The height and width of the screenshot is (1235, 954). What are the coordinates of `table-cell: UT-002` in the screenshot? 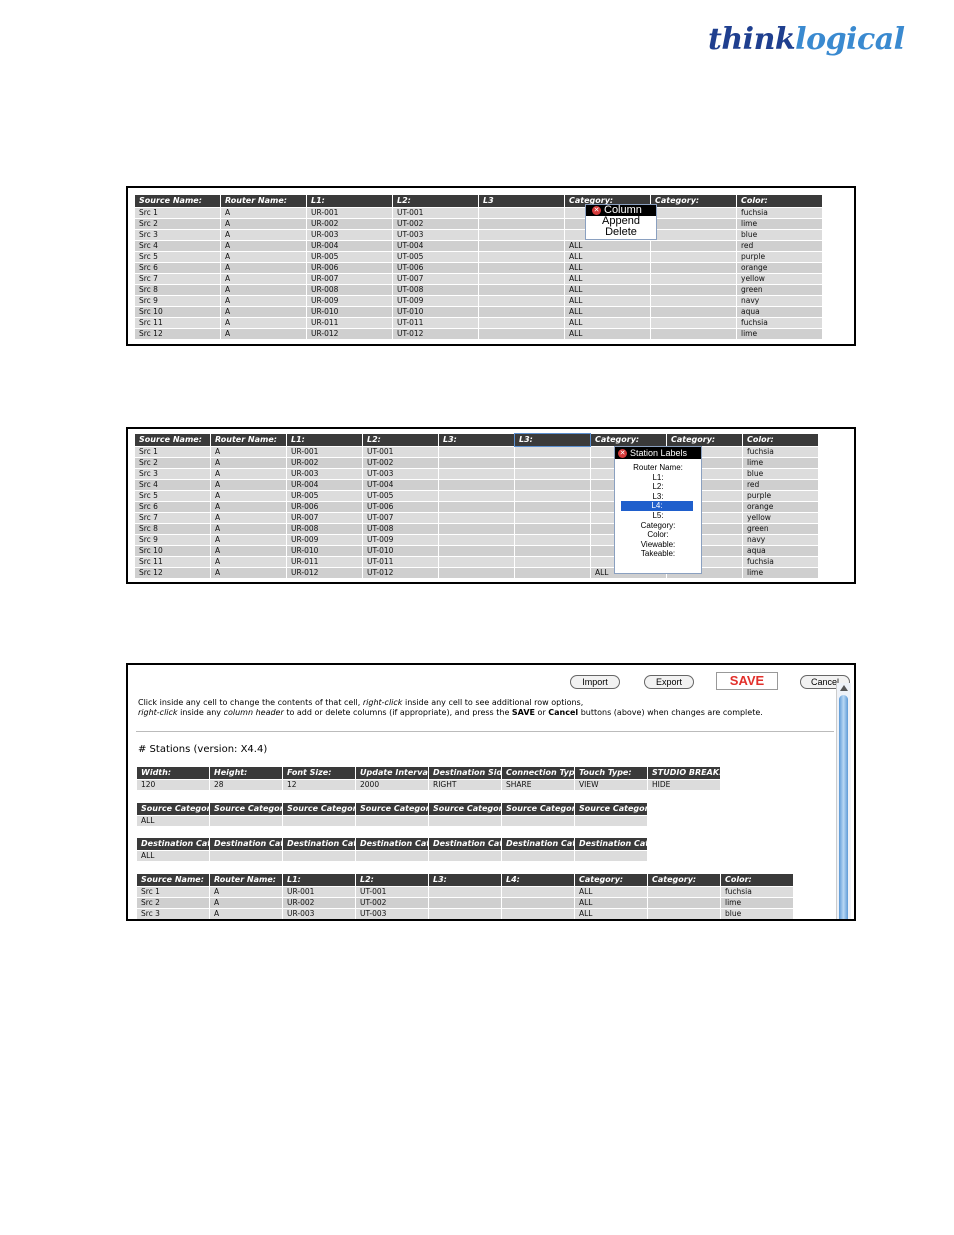 It's located at (392, 903).